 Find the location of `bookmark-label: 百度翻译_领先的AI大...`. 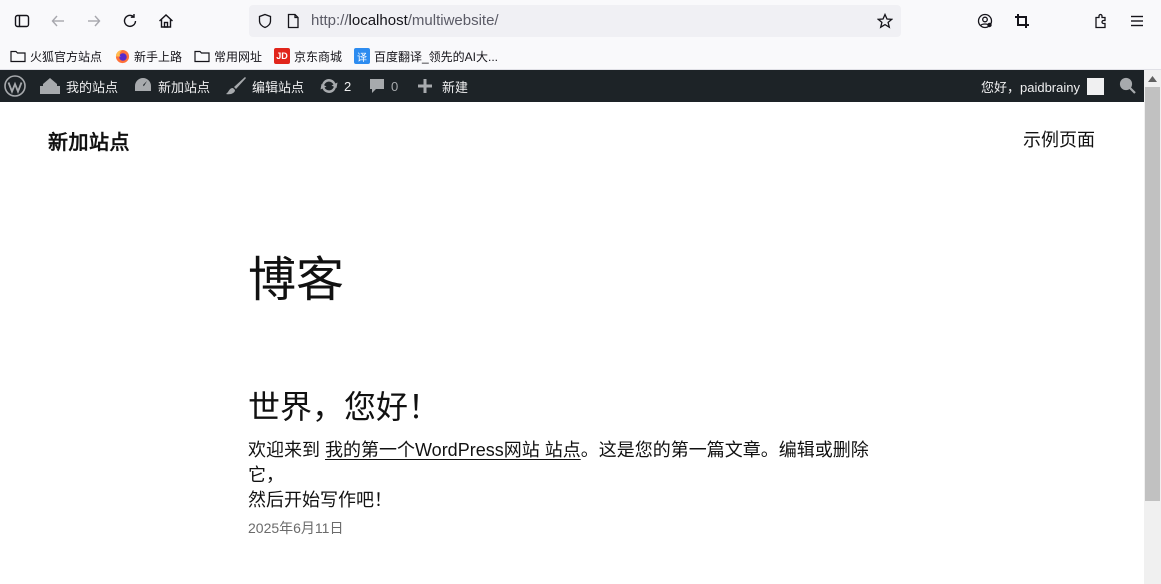

bookmark-label: 百度翻译_领先的AI大... is located at coordinates (436, 56).